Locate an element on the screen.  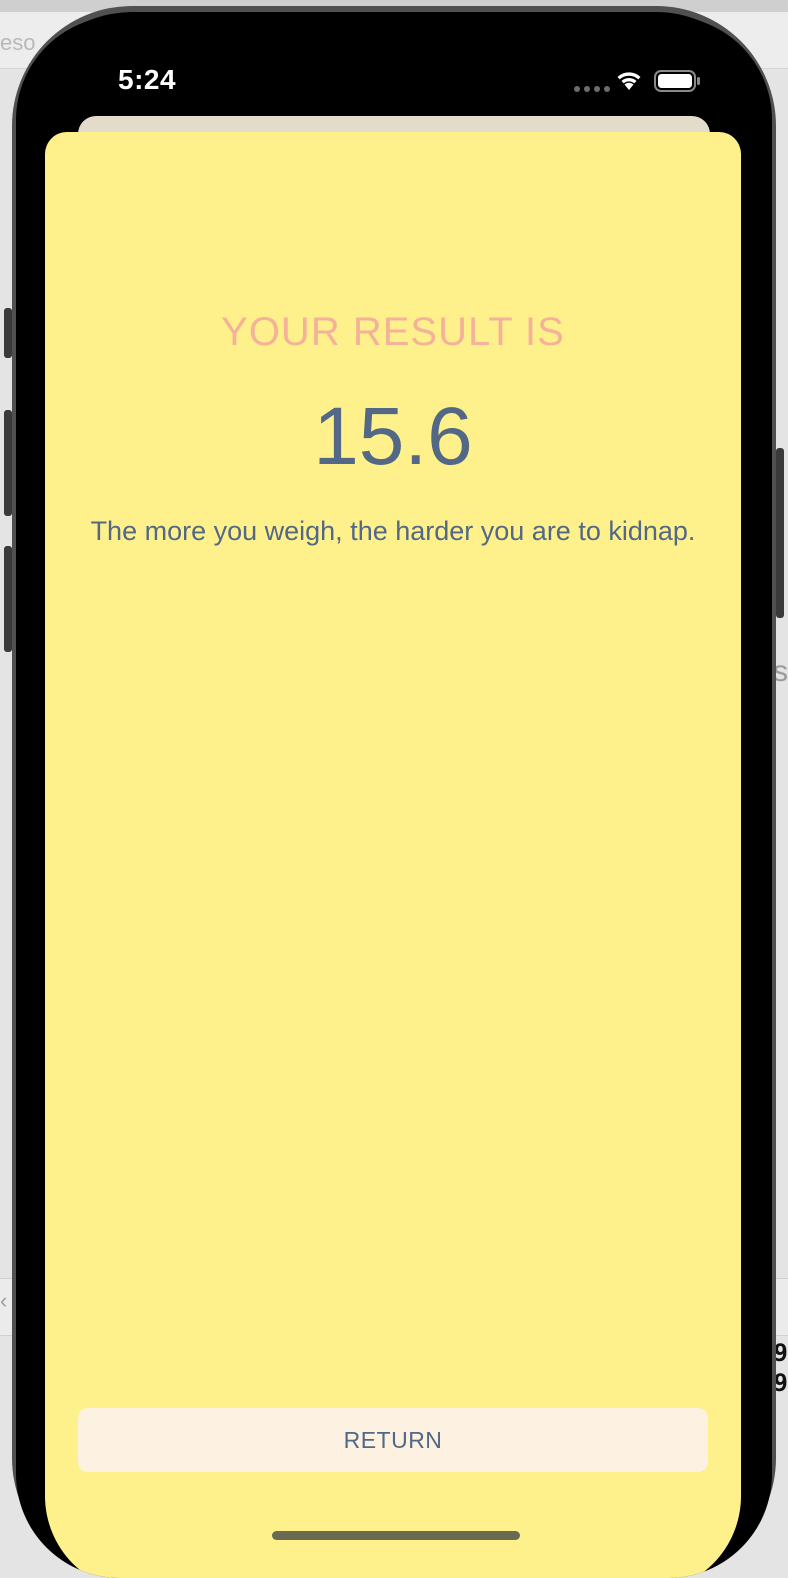
cellular-signal-icon is located at coordinates (592, 89).